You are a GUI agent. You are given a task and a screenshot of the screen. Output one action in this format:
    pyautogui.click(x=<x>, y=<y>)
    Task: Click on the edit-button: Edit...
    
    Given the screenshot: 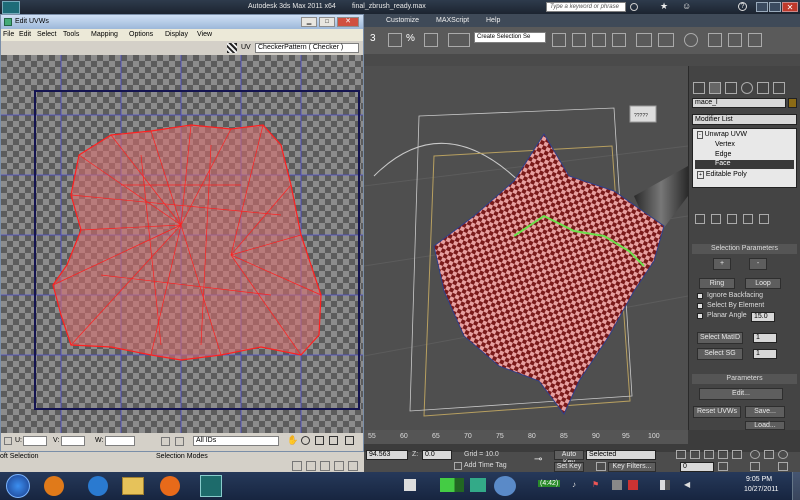 What is the action you would take?
    pyautogui.click(x=741, y=394)
    